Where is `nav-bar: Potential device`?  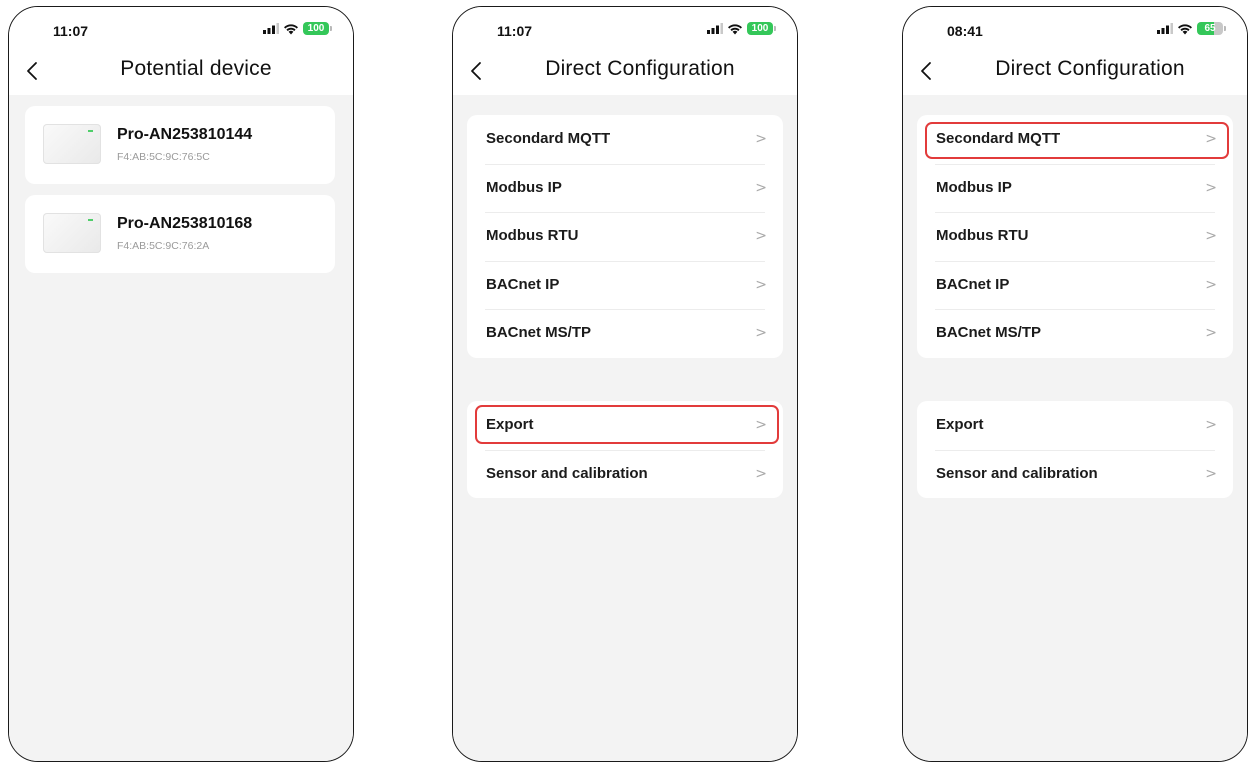
nav-bar: Potential device is located at coordinates (181, 71).